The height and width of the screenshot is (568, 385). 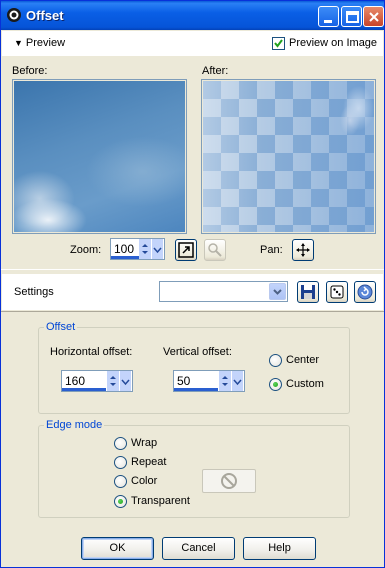 I want to click on zoom-input: 100, so click(x=137, y=249).